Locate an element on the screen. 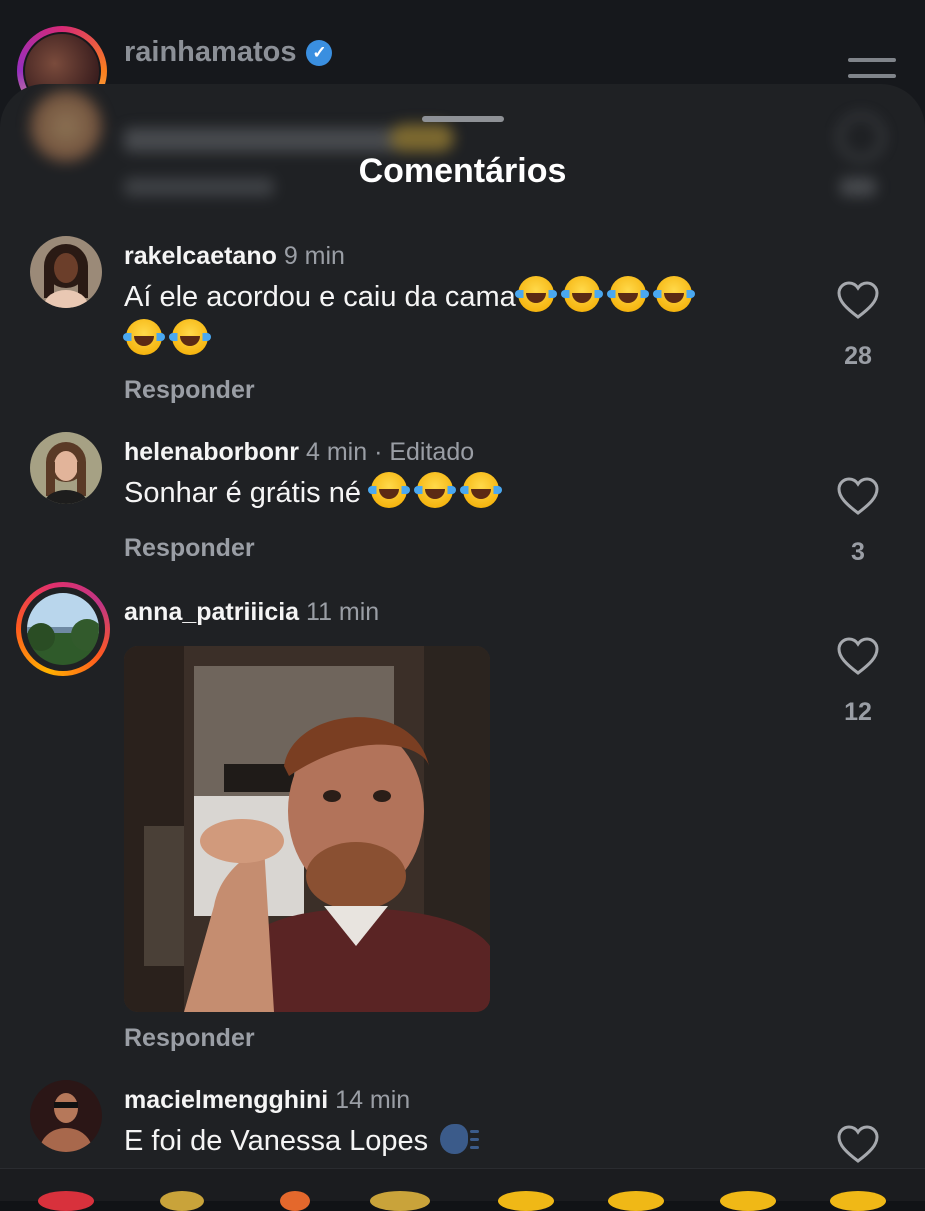 This screenshot has height=1211, width=925. gif-attachment is located at coordinates (307, 829).